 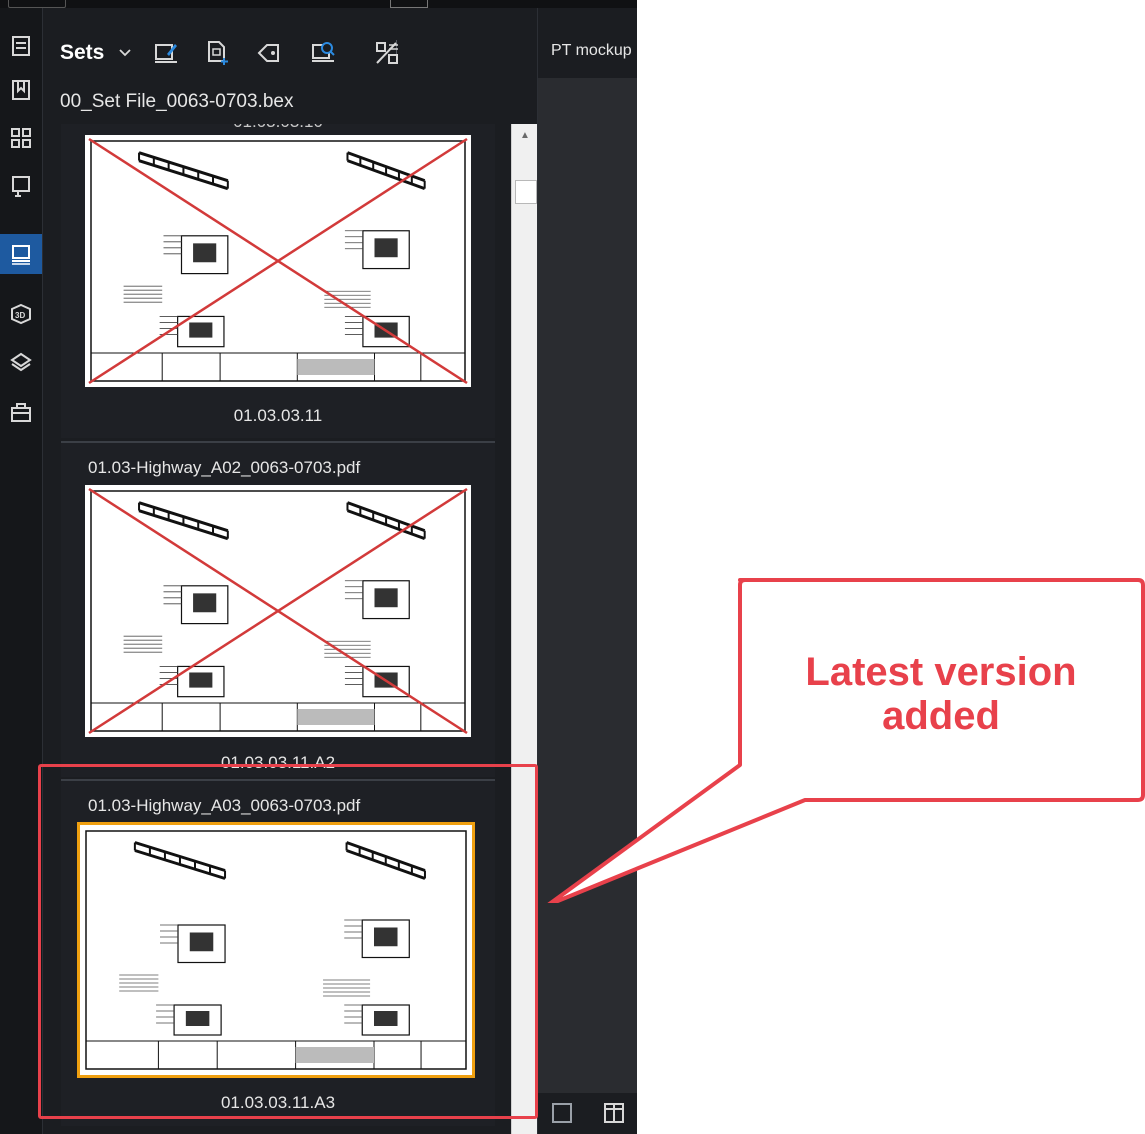 I want to click on sets-icon, so click(x=21, y=254).